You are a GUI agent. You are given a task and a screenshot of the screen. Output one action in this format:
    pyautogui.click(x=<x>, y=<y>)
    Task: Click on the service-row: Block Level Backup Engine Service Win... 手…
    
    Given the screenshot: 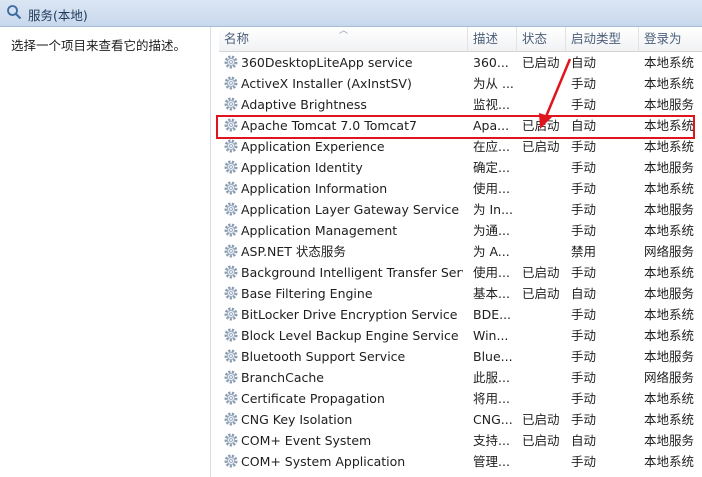 What is the action you would take?
    pyautogui.click(x=460, y=335)
    